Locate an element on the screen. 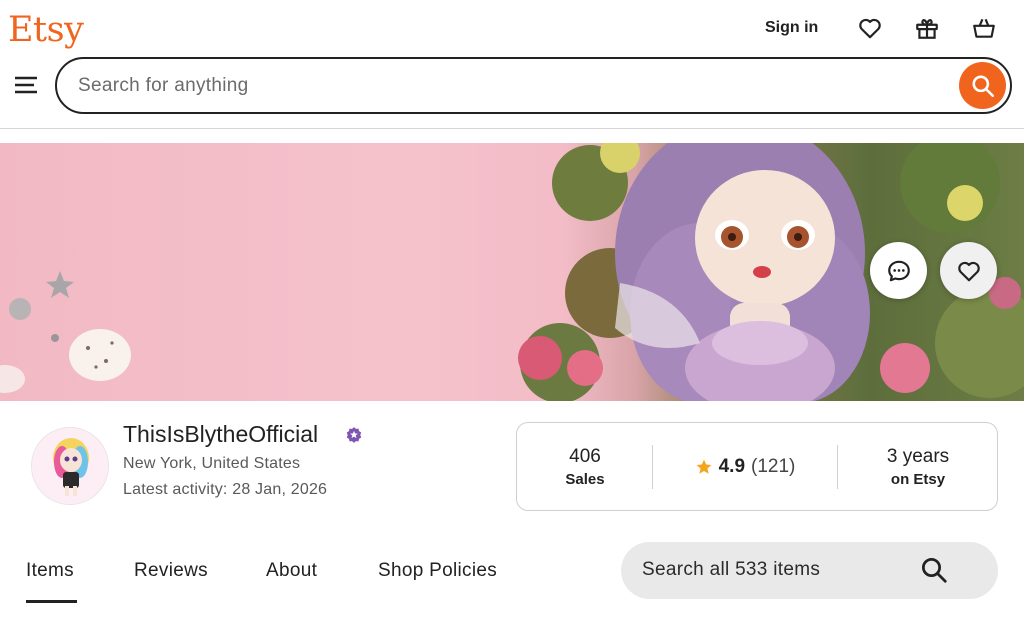 The height and width of the screenshot is (620, 1024). site-search-button is located at coordinates (982, 85).